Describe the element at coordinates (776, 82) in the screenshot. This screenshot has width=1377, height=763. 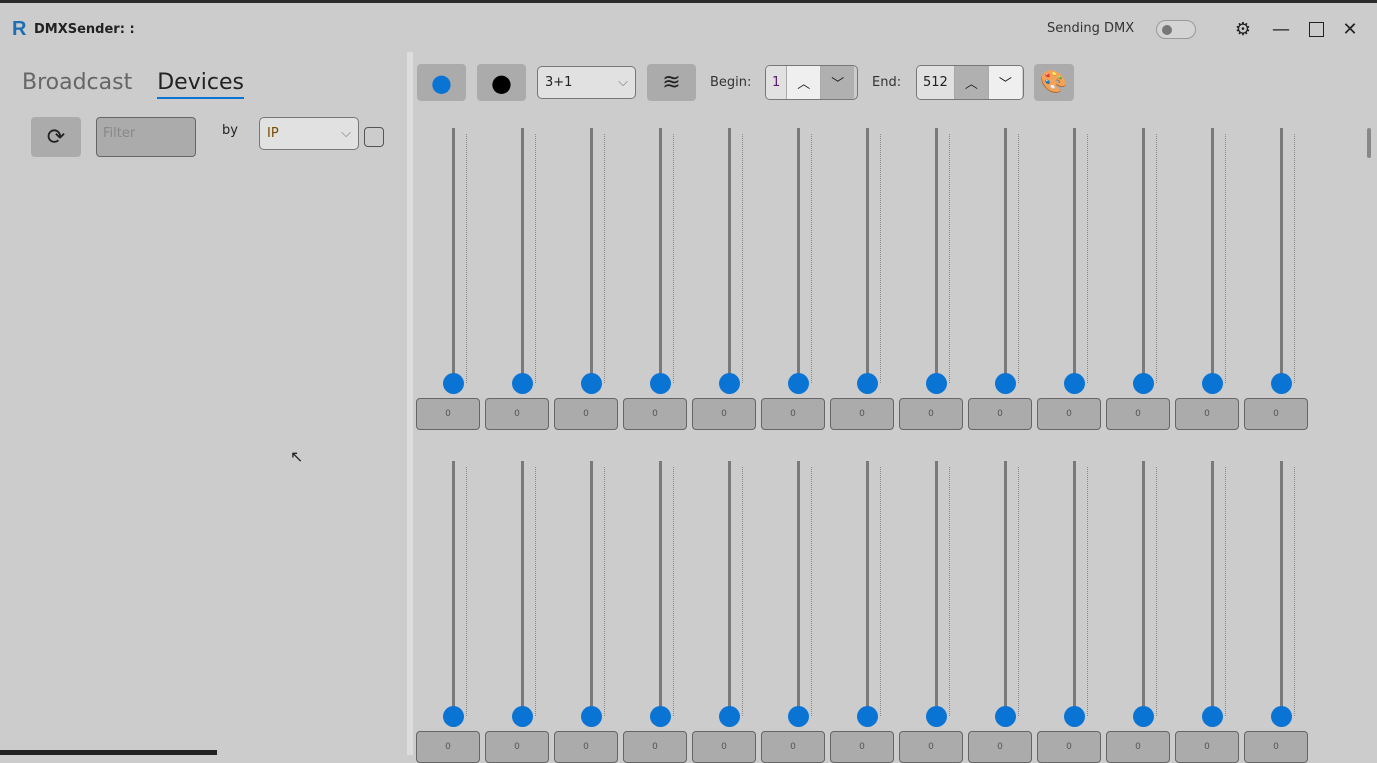
I see `begin-value: 1` at that location.